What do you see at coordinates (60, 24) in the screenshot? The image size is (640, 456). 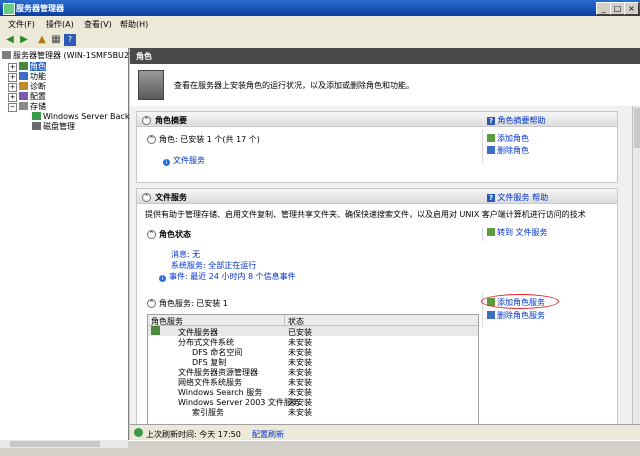 I see `menu-action: 操作(A)` at bounding box center [60, 24].